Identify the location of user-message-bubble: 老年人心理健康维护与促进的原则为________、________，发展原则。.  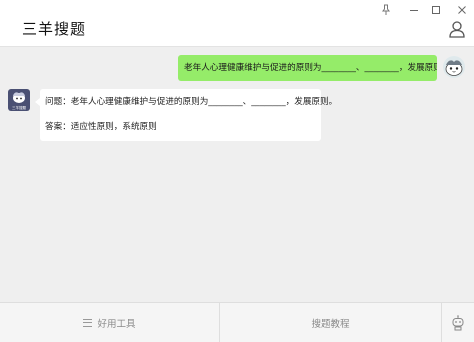
(307, 68).